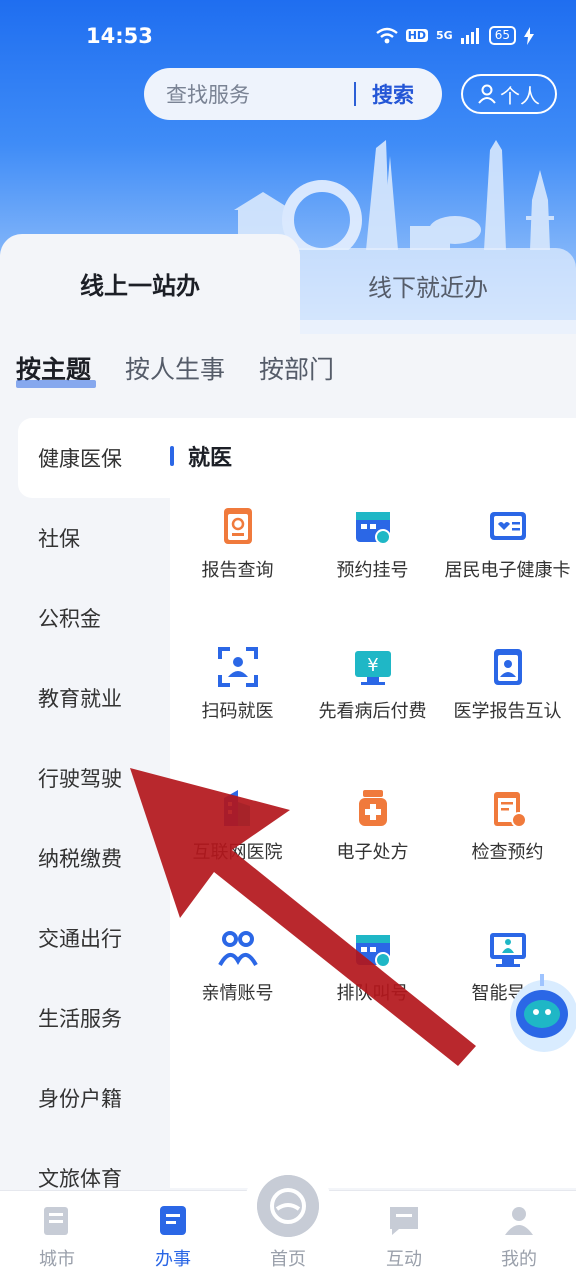 Image resolution: width=576 pixels, height=1280 pixels. Describe the element at coordinates (487, 94) in the screenshot. I see `person-icon` at that location.